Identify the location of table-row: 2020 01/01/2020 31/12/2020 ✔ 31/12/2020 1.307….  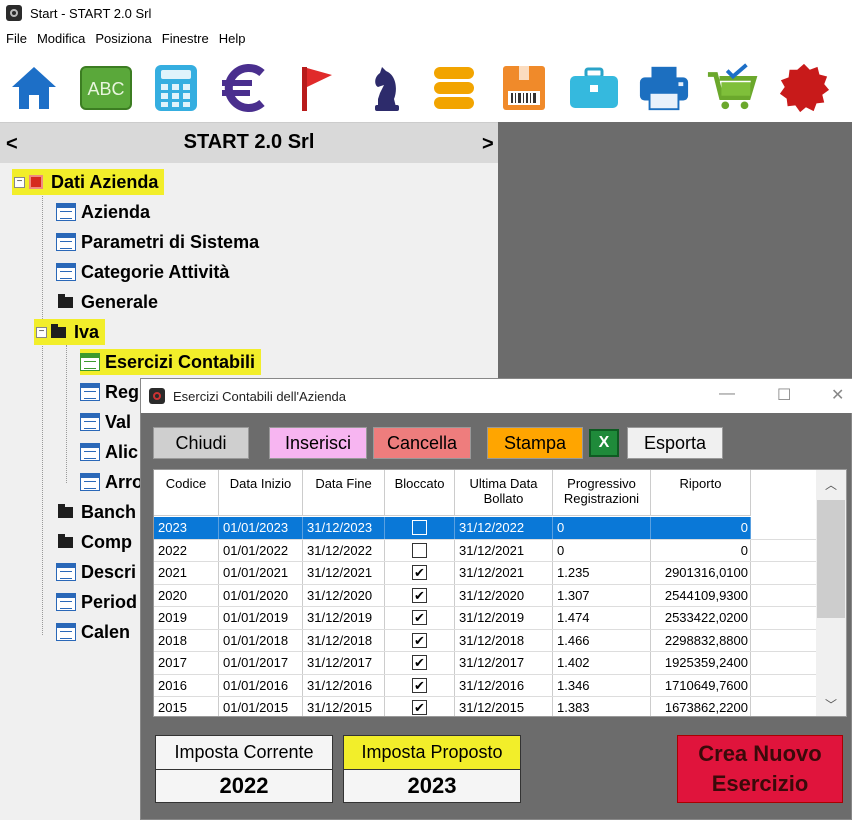
(485, 595).